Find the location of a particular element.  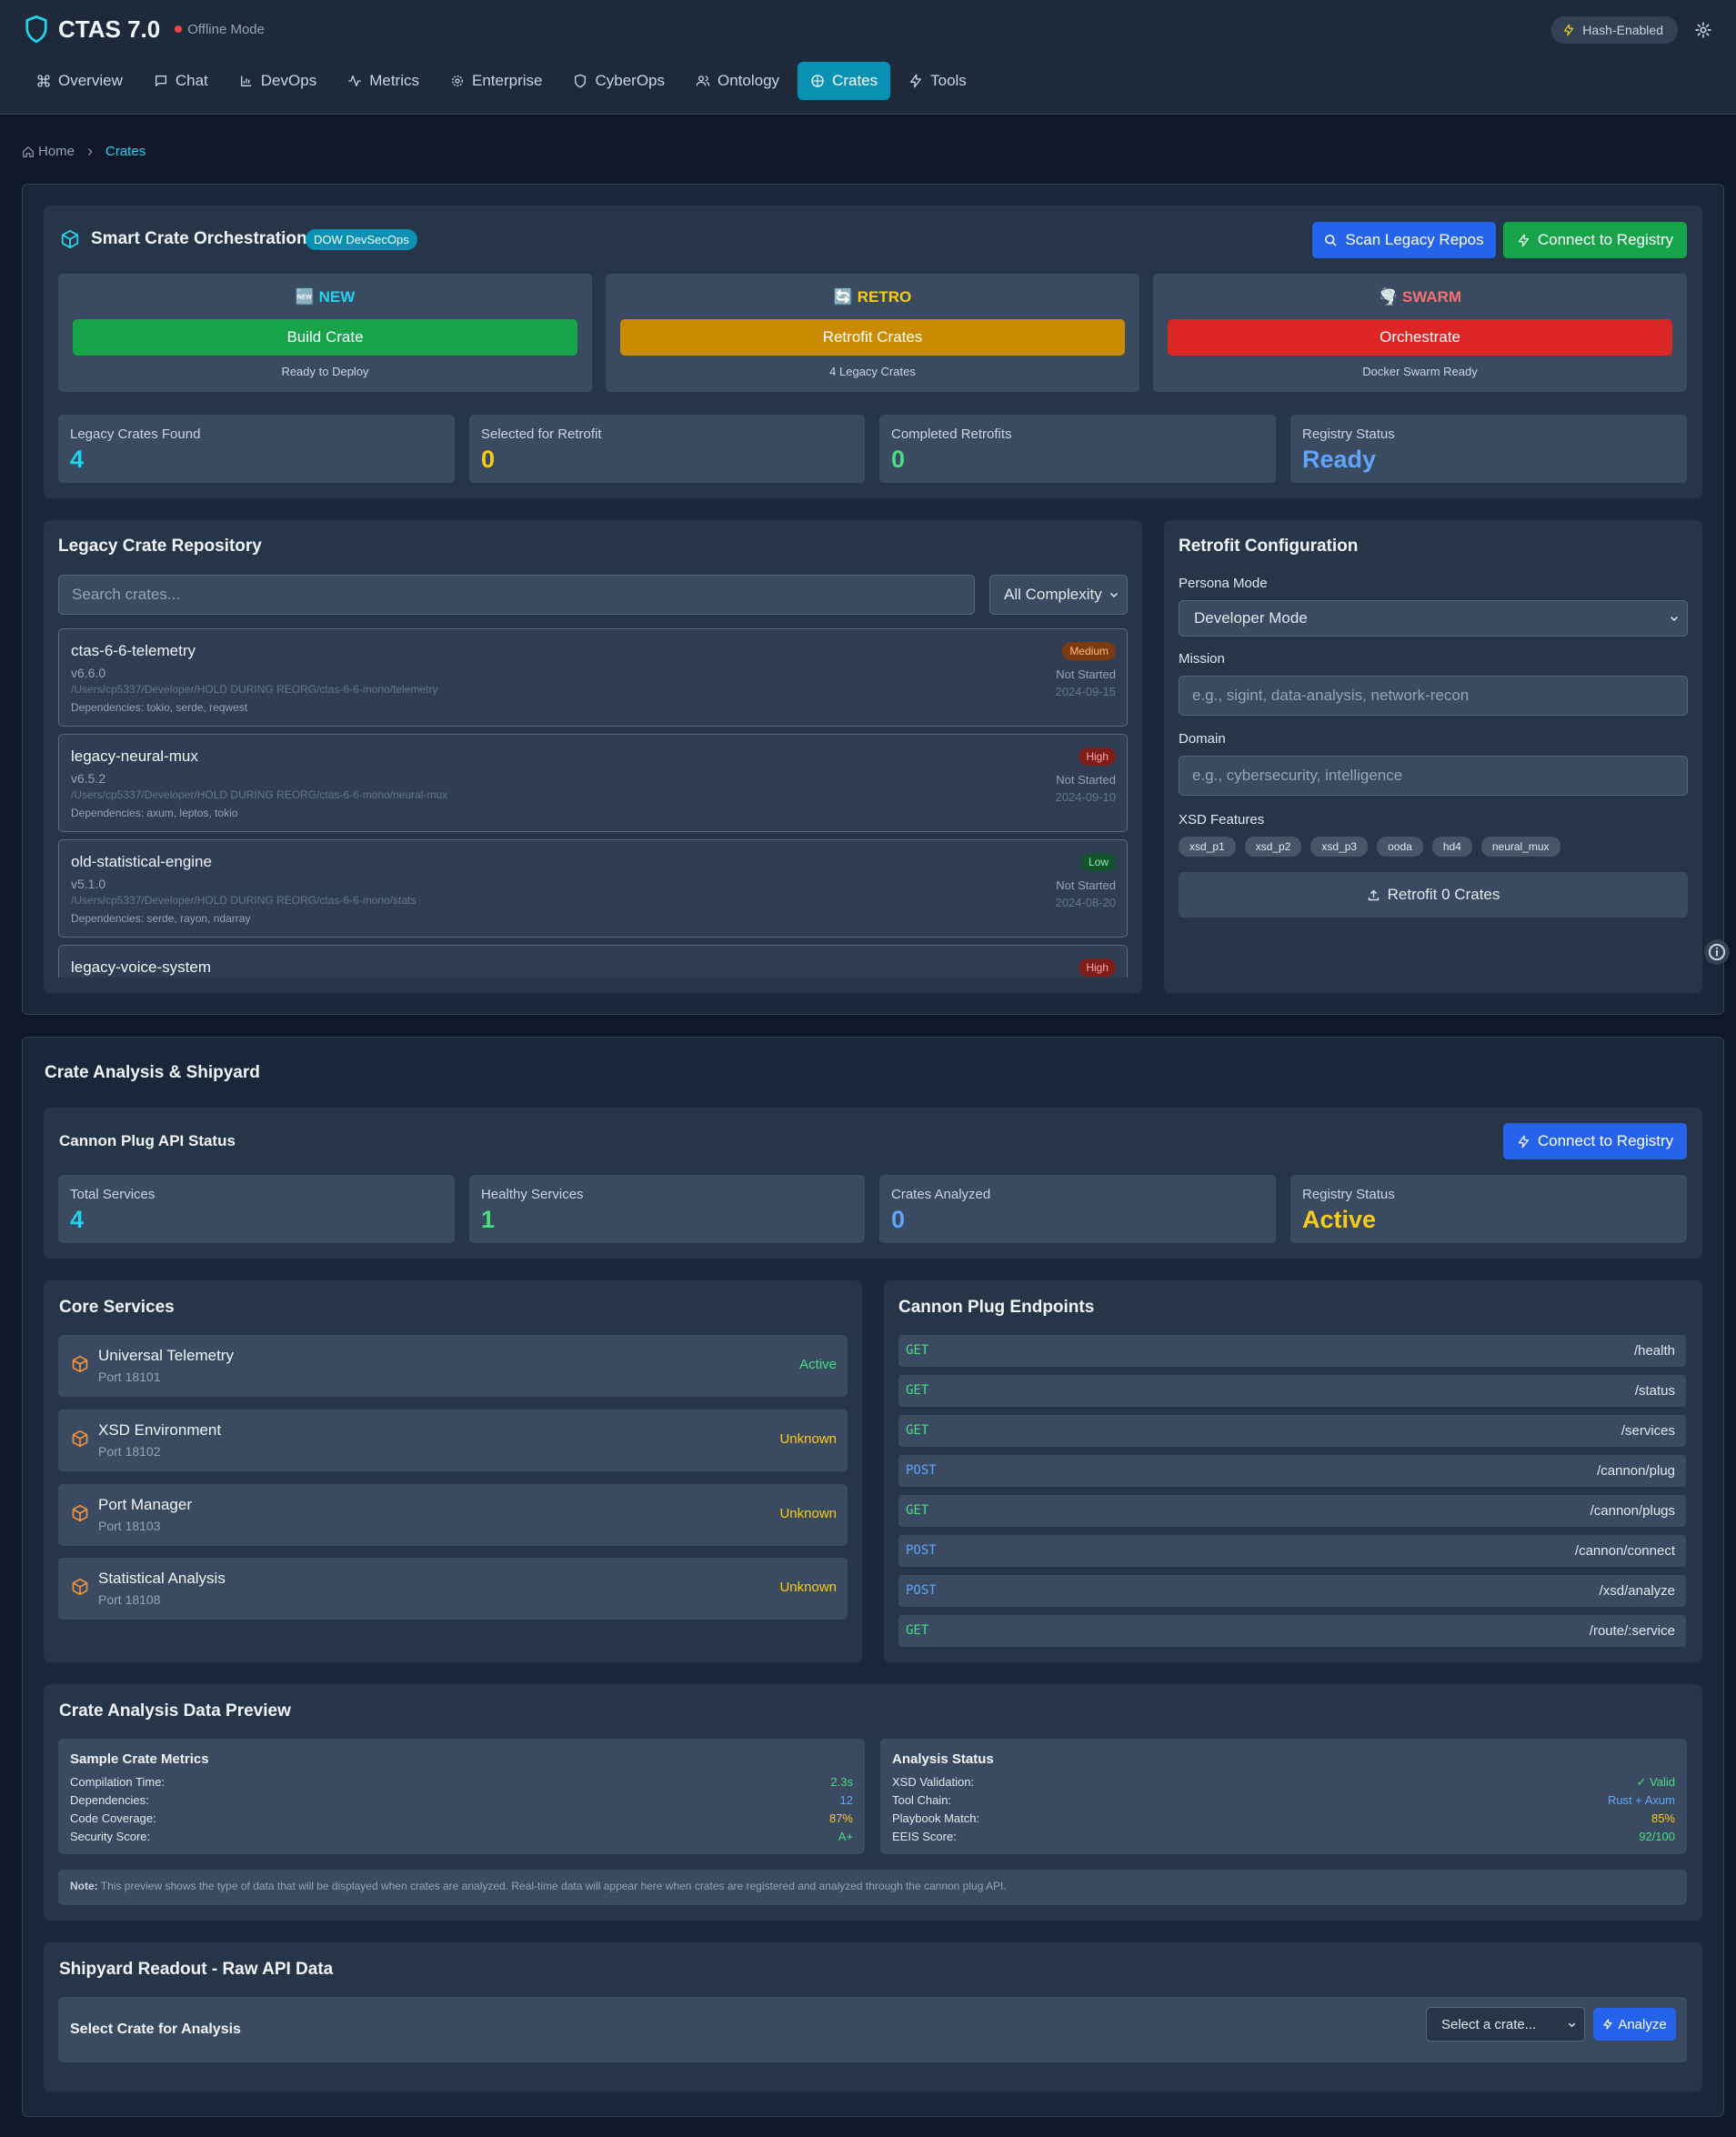

endpoint-row: GET/services is located at coordinates (1292, 1431).